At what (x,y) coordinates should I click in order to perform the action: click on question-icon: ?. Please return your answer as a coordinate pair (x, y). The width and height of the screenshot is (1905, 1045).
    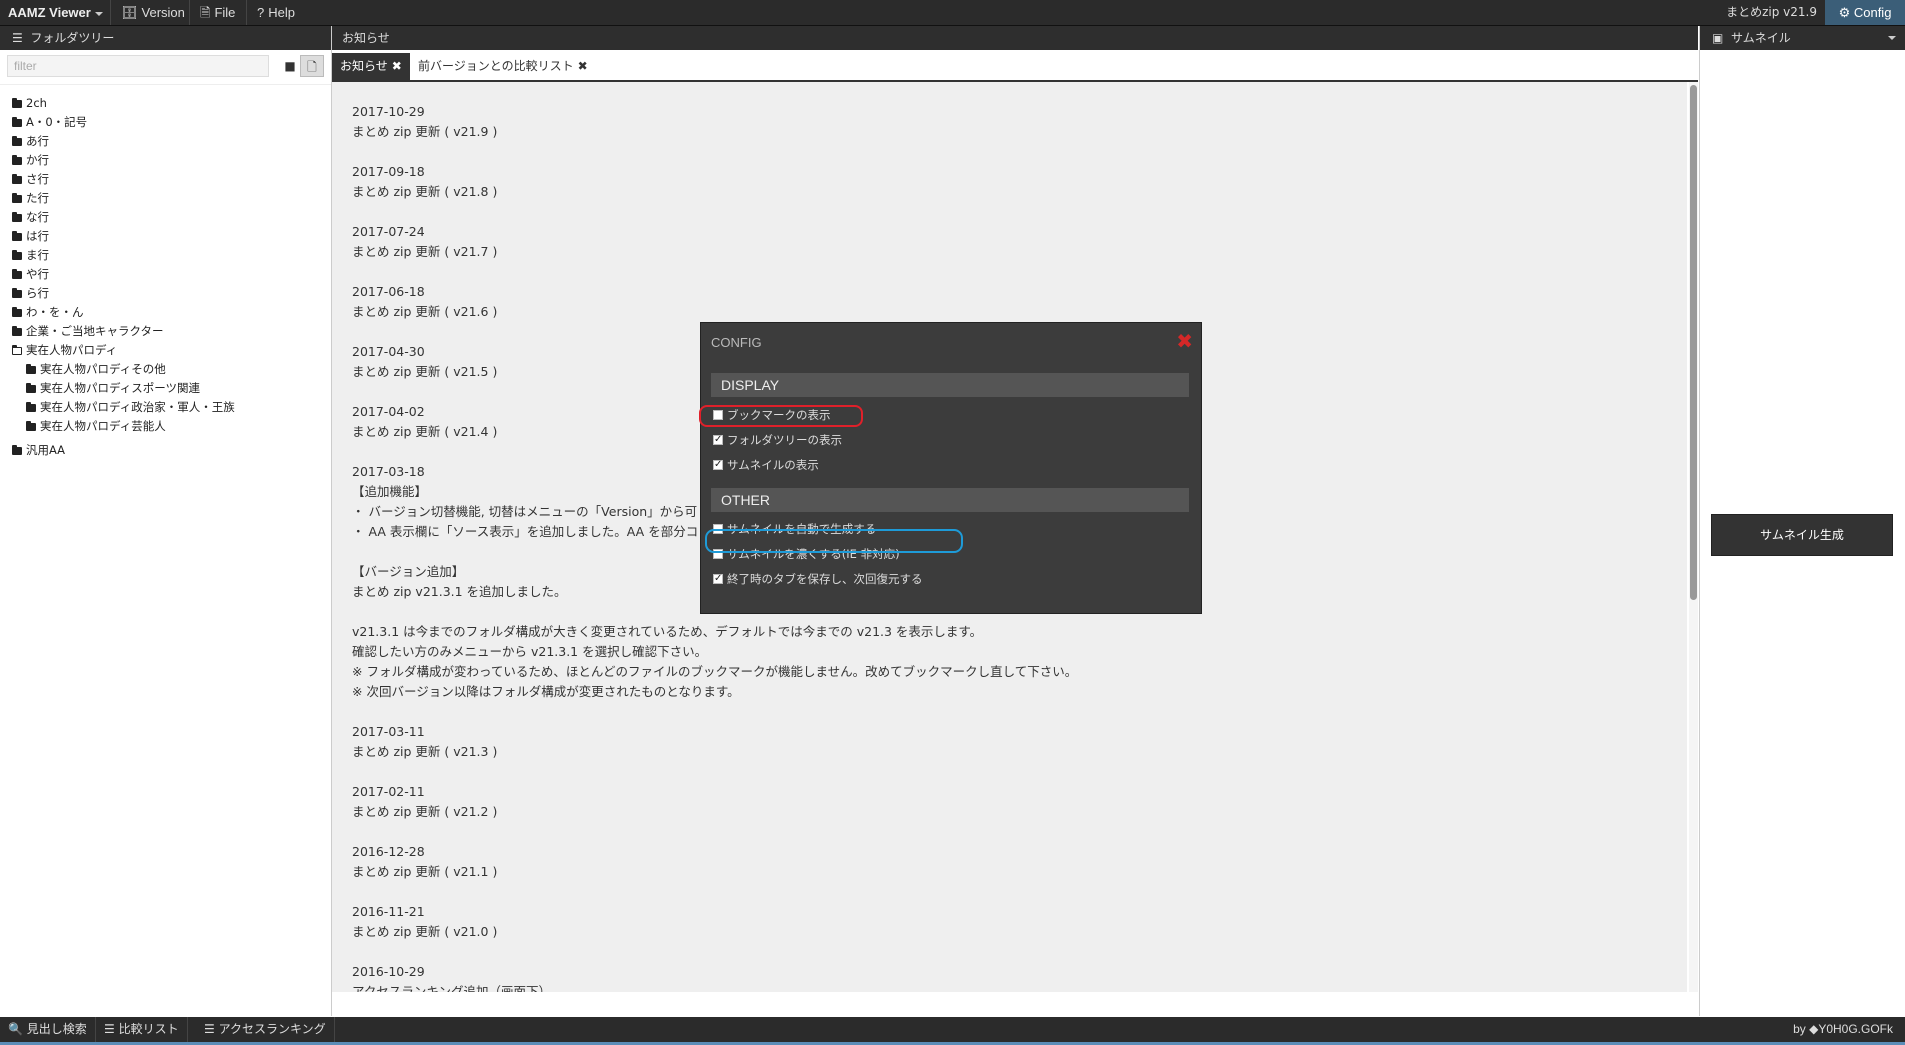
    Looking at the image, I should click on (261, 12).